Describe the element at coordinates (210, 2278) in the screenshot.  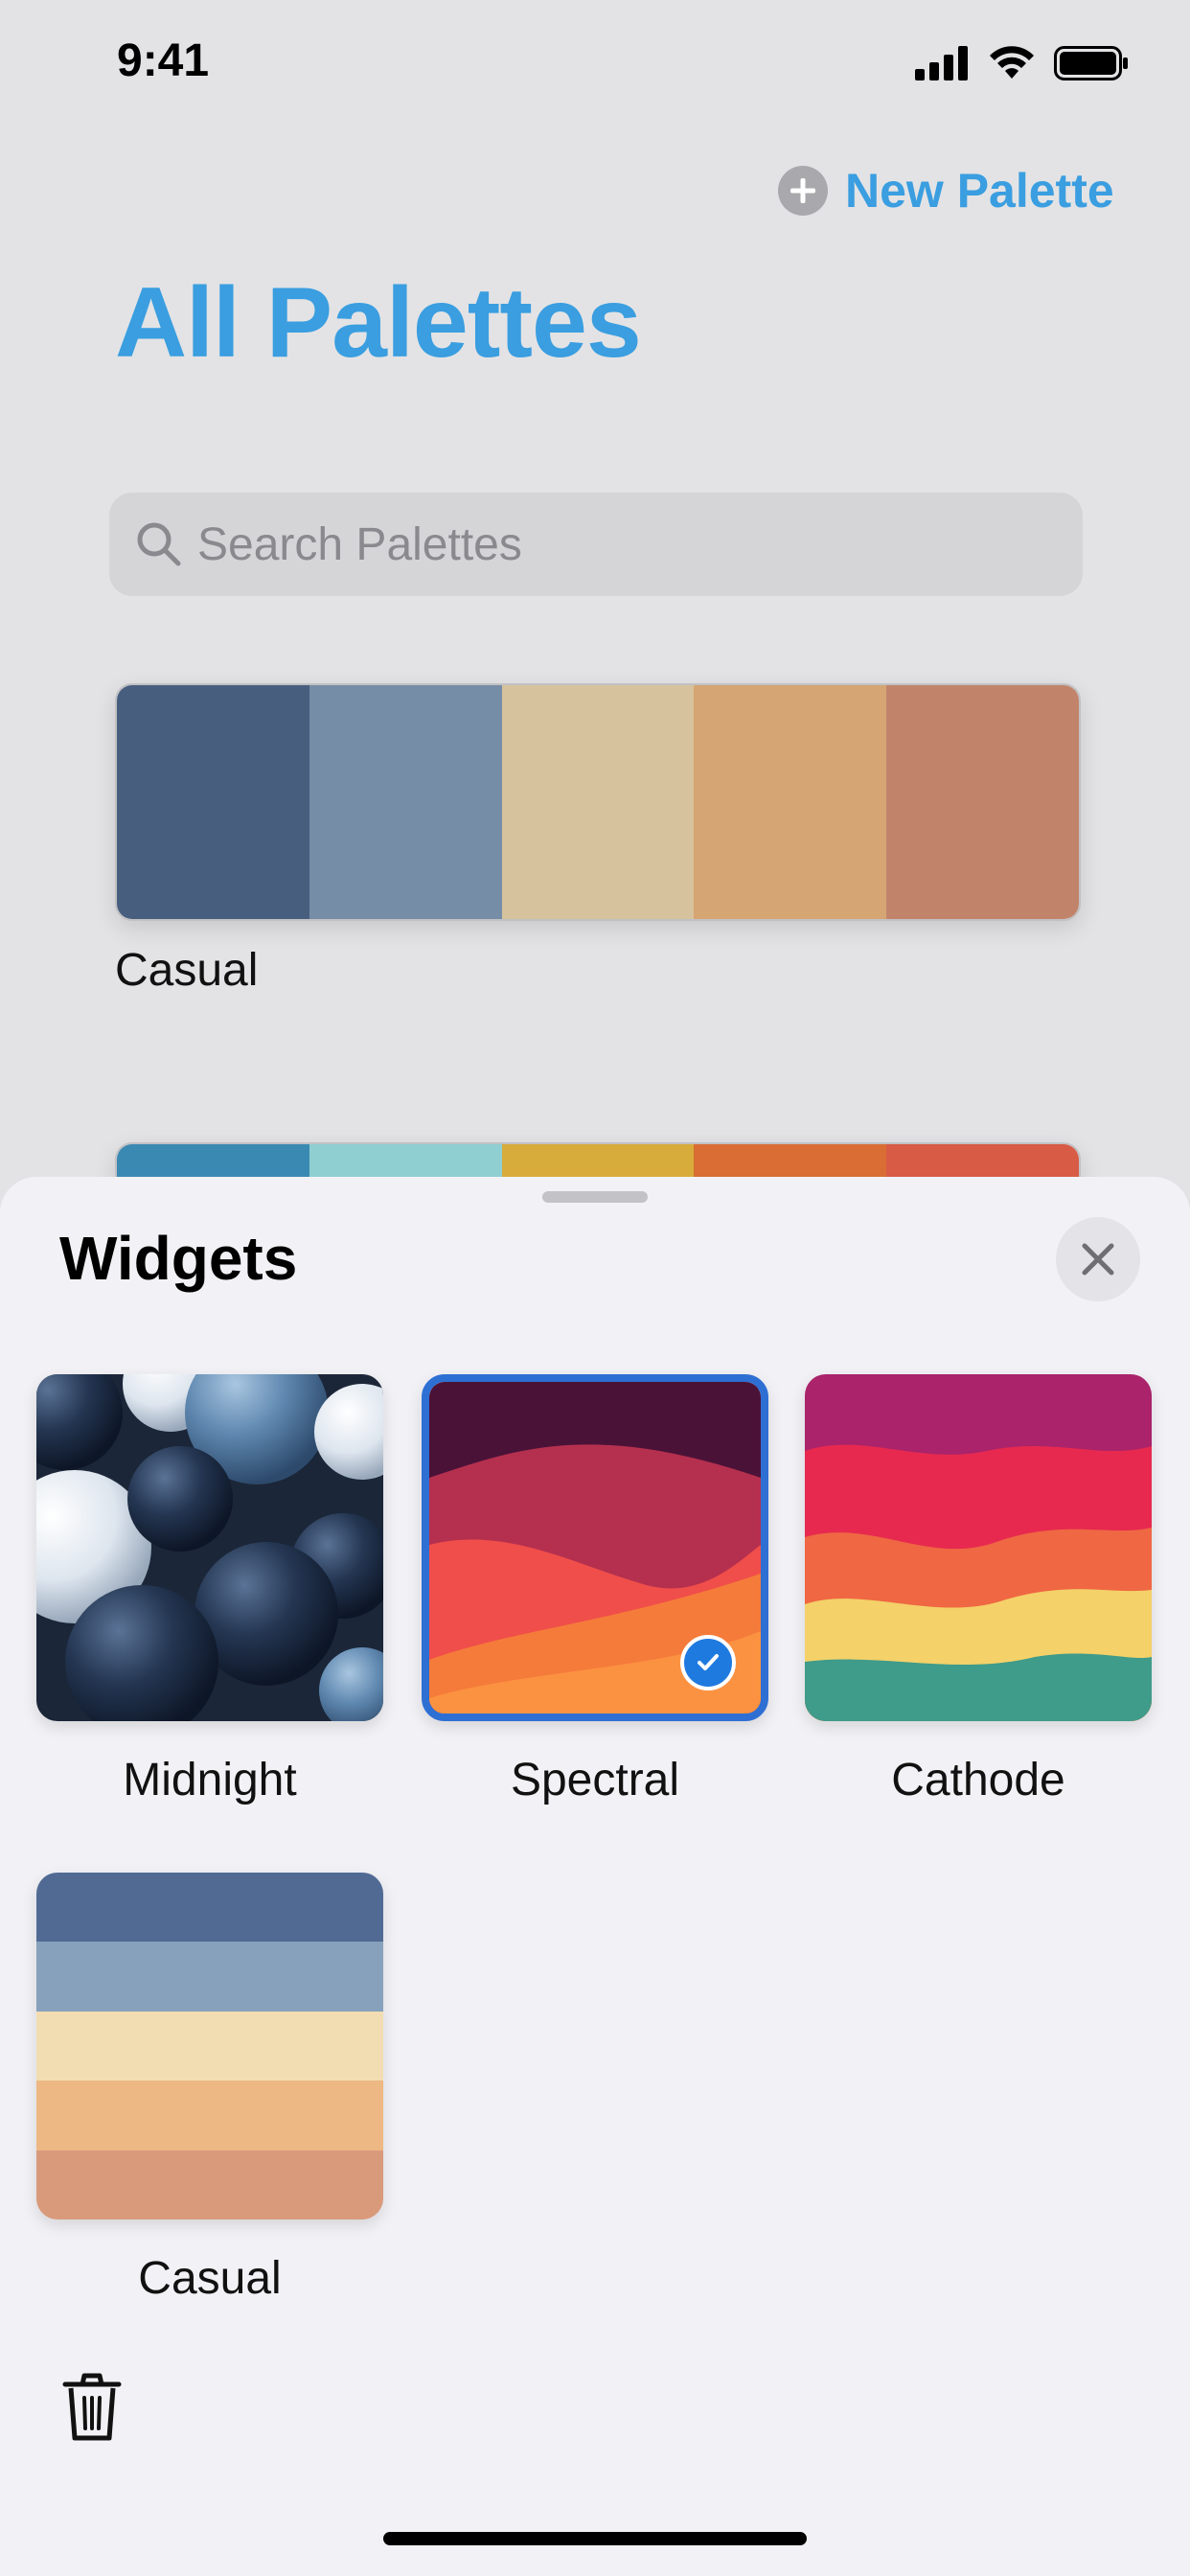
I see `widget-label-casual: Casual` at that location.